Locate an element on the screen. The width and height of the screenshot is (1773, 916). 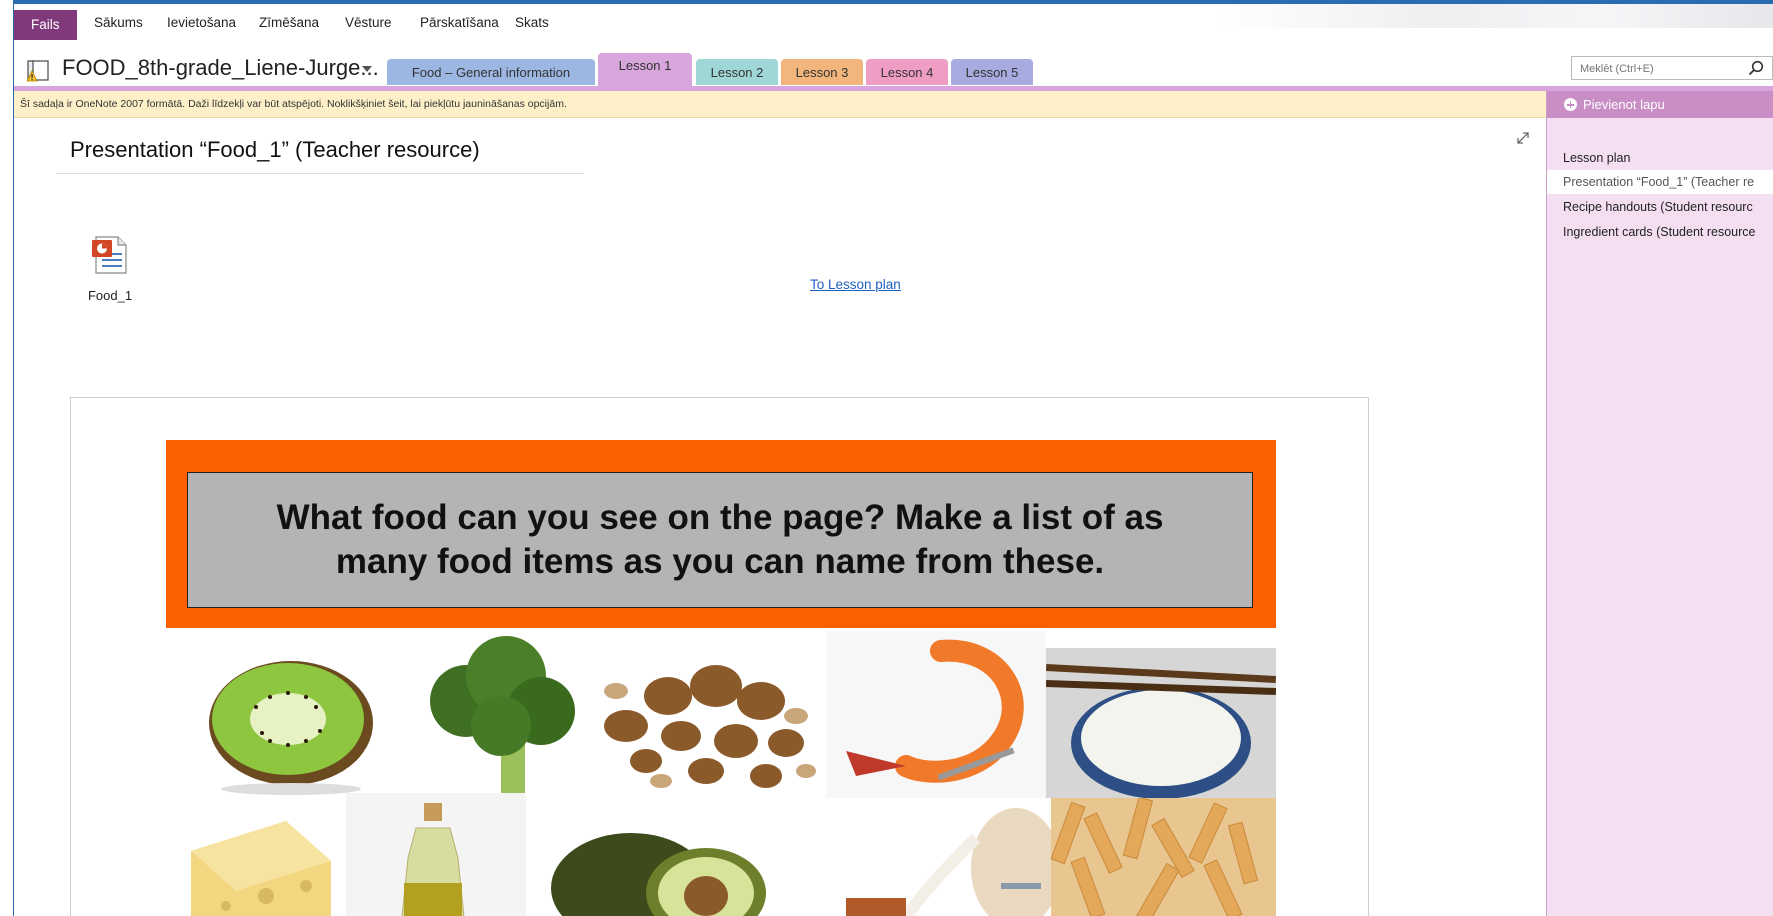
search-box is located at coordinates (1672, 68).